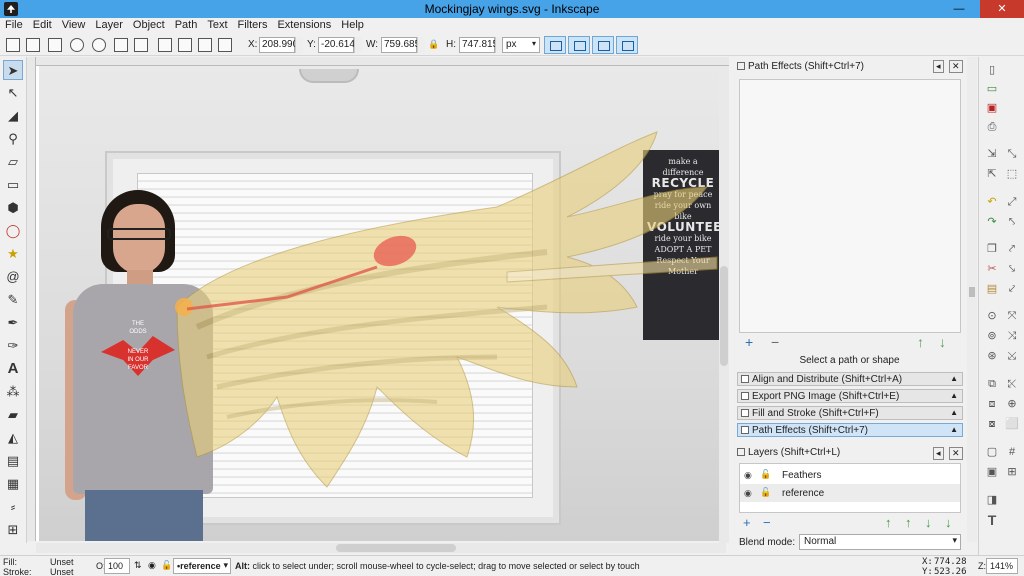  I want to click on pencil-tool-icon: ✎, so click(13, 300).